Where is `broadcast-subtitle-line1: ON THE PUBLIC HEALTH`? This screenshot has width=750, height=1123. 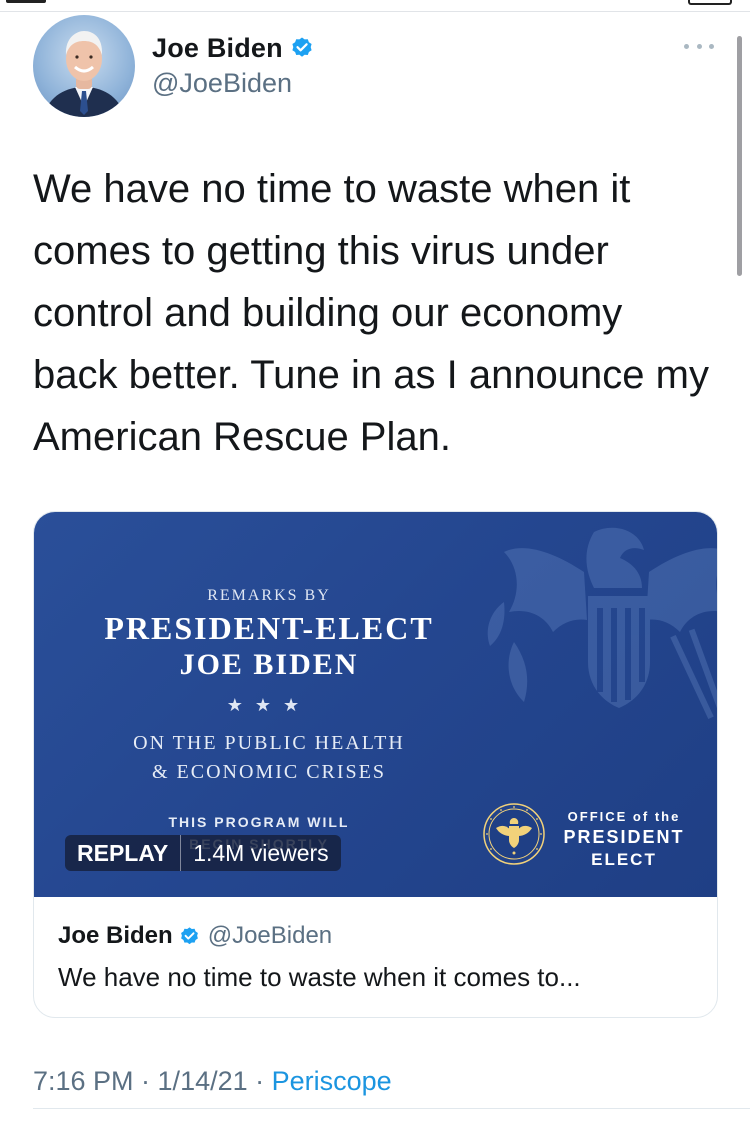
broadcast-subtitle-line1: ON THE PUBLIC HEALTH is located at coordinates (269, 743).